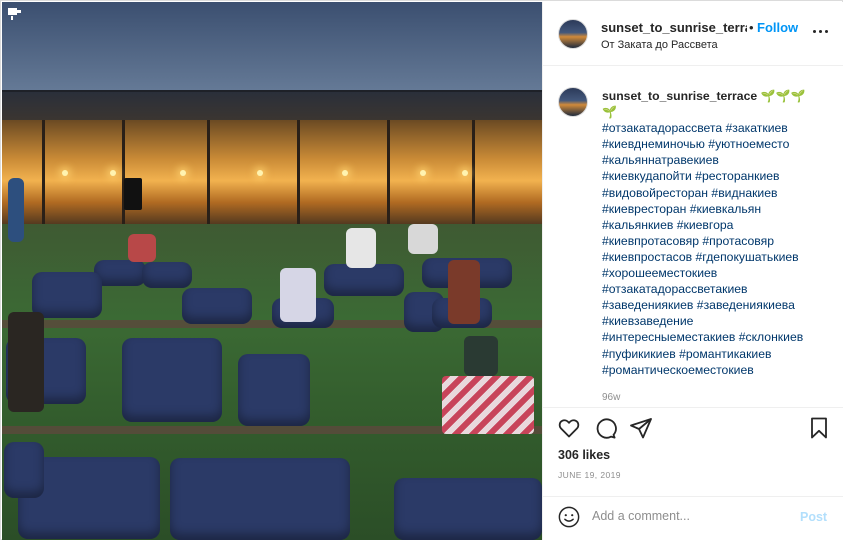 The image size is (843, 540). I want to click on hashtag-link: #киевресторан #киевкальян, so click(716, 209).